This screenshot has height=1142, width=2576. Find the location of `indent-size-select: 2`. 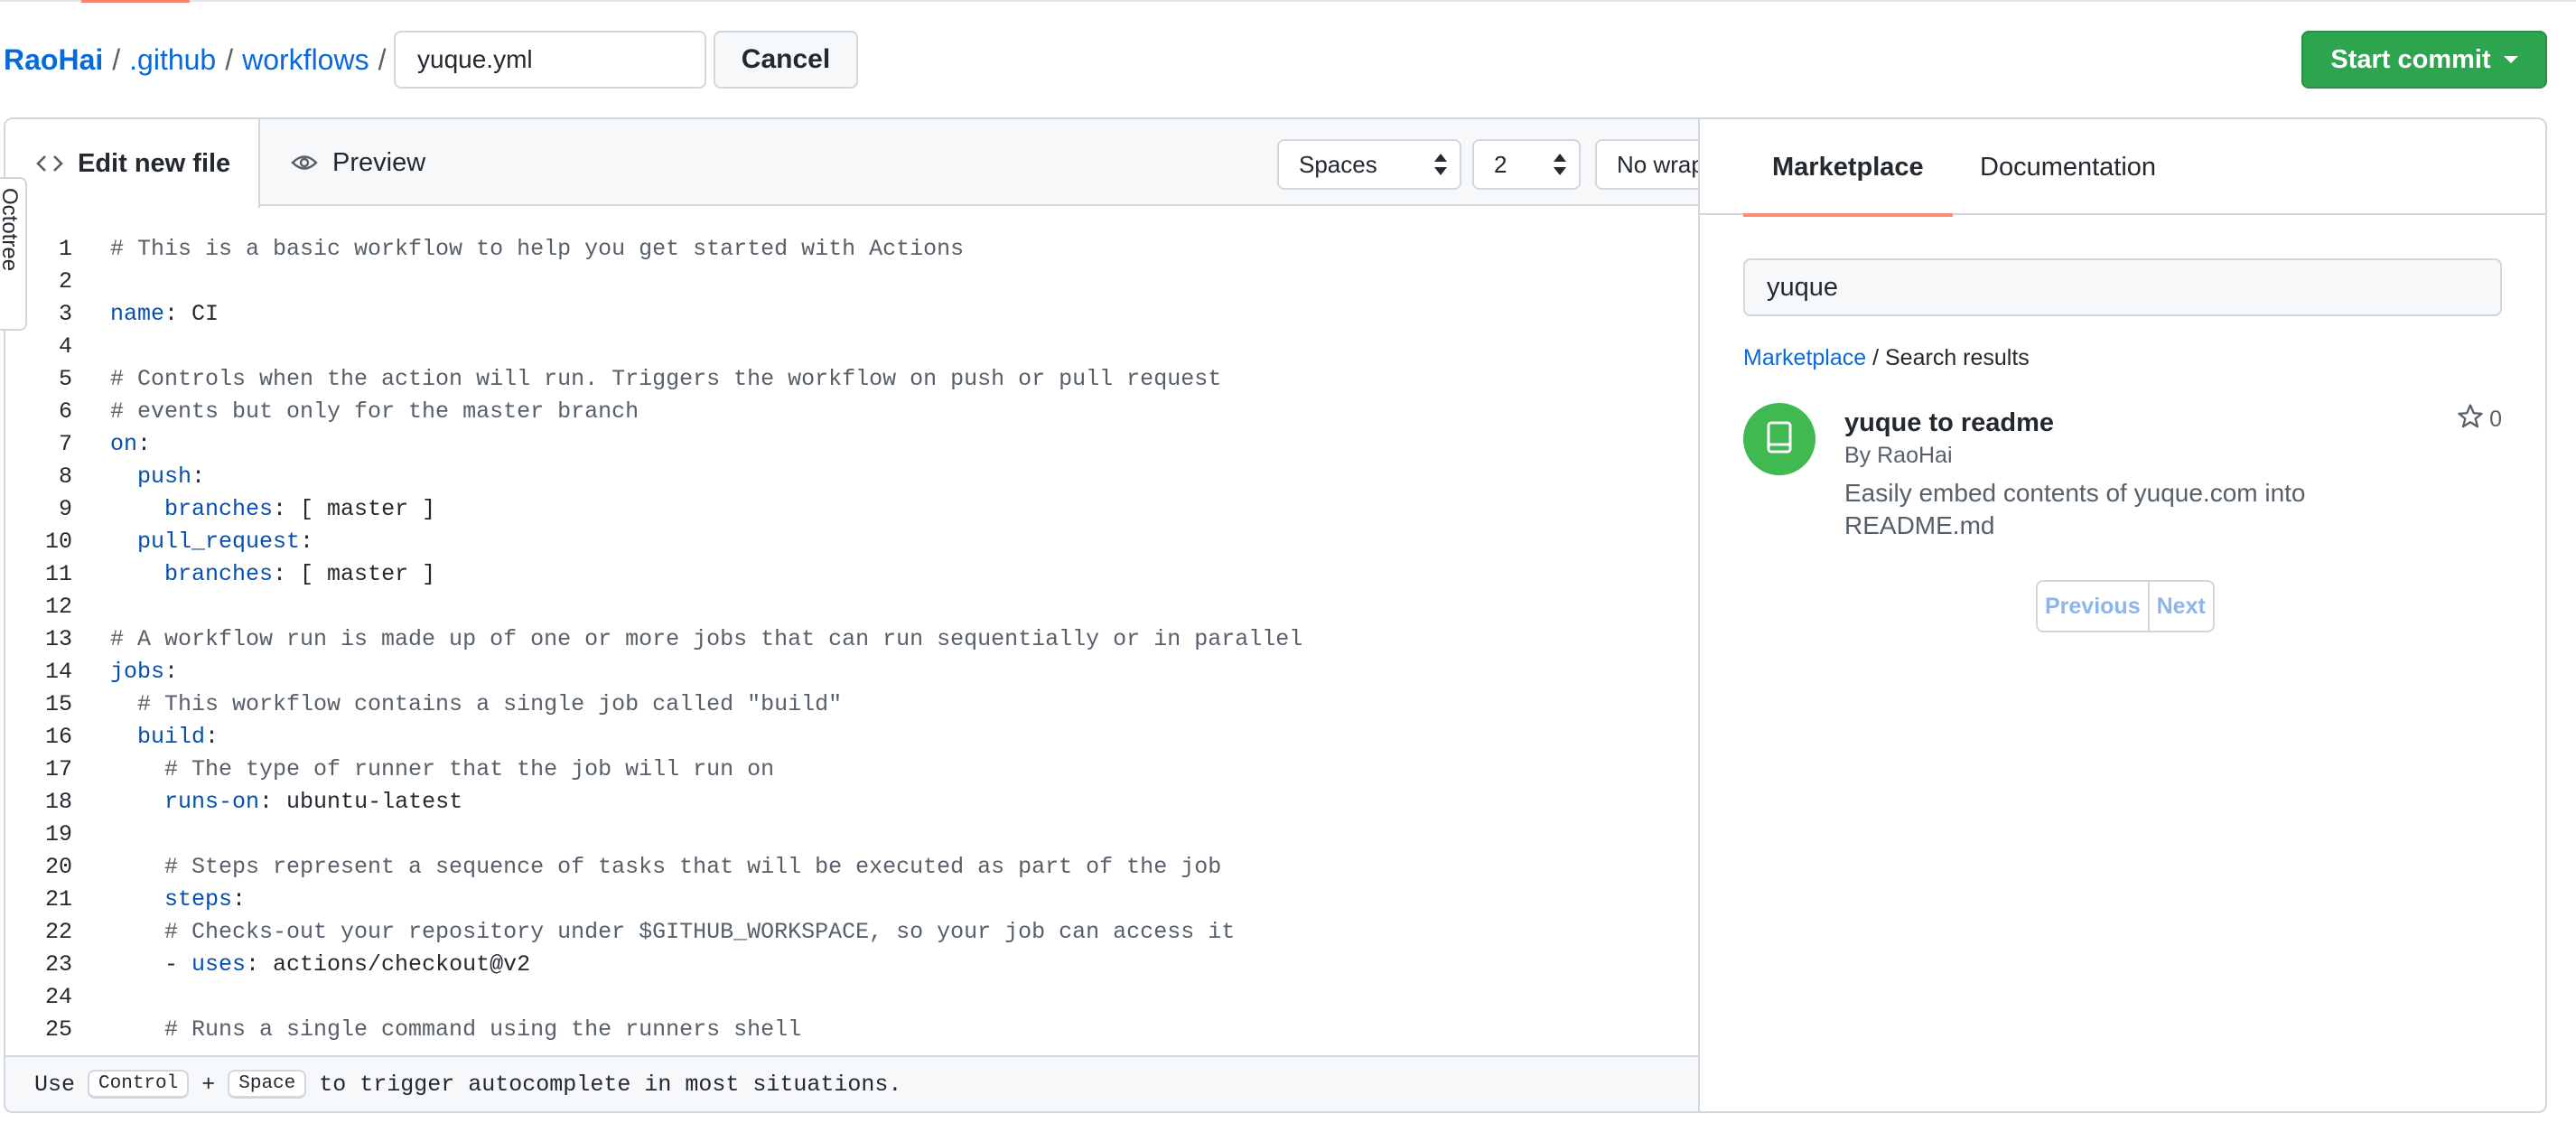

indent-size-select: 2 is located at coordinates (1526, 164).